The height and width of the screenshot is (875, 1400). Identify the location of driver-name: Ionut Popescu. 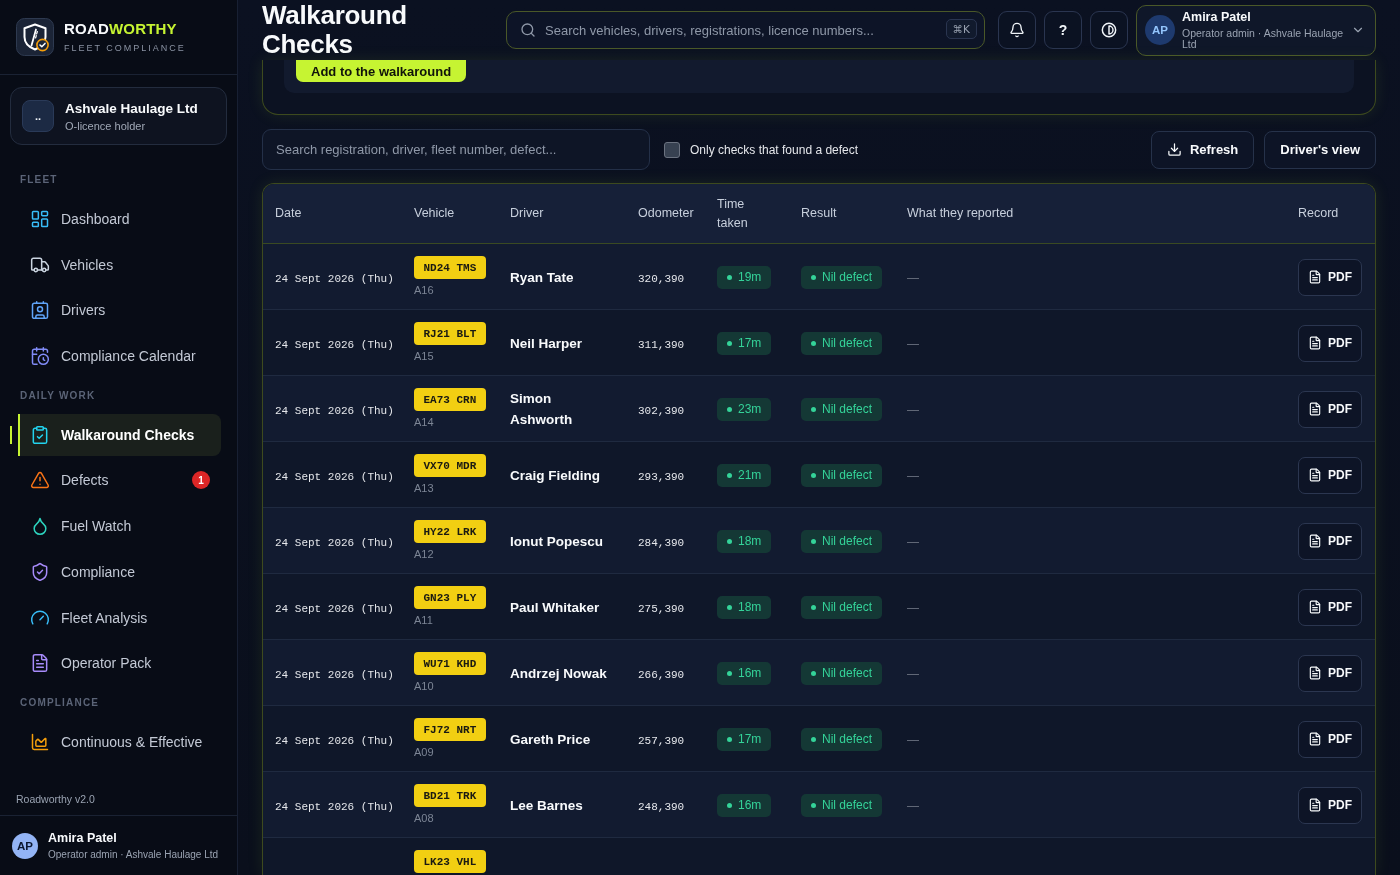
(557, 541).